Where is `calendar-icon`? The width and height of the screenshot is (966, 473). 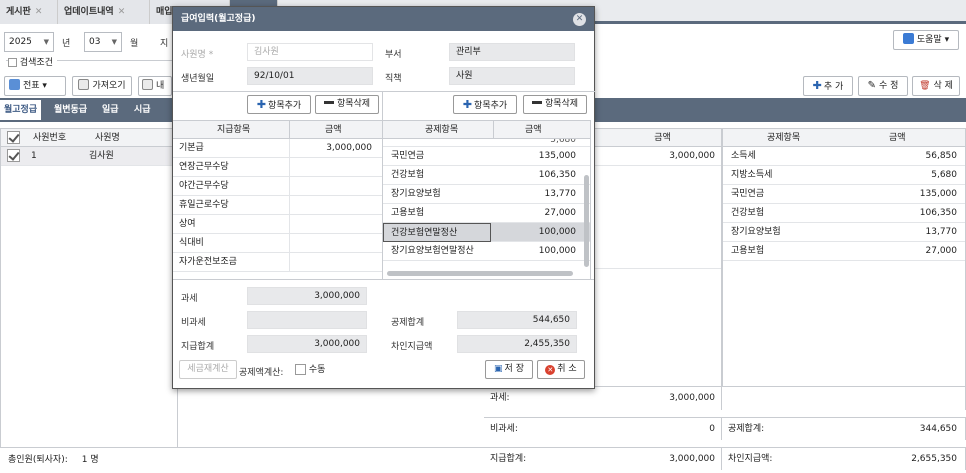
calendar-icon is located at coordinates (14, 84).